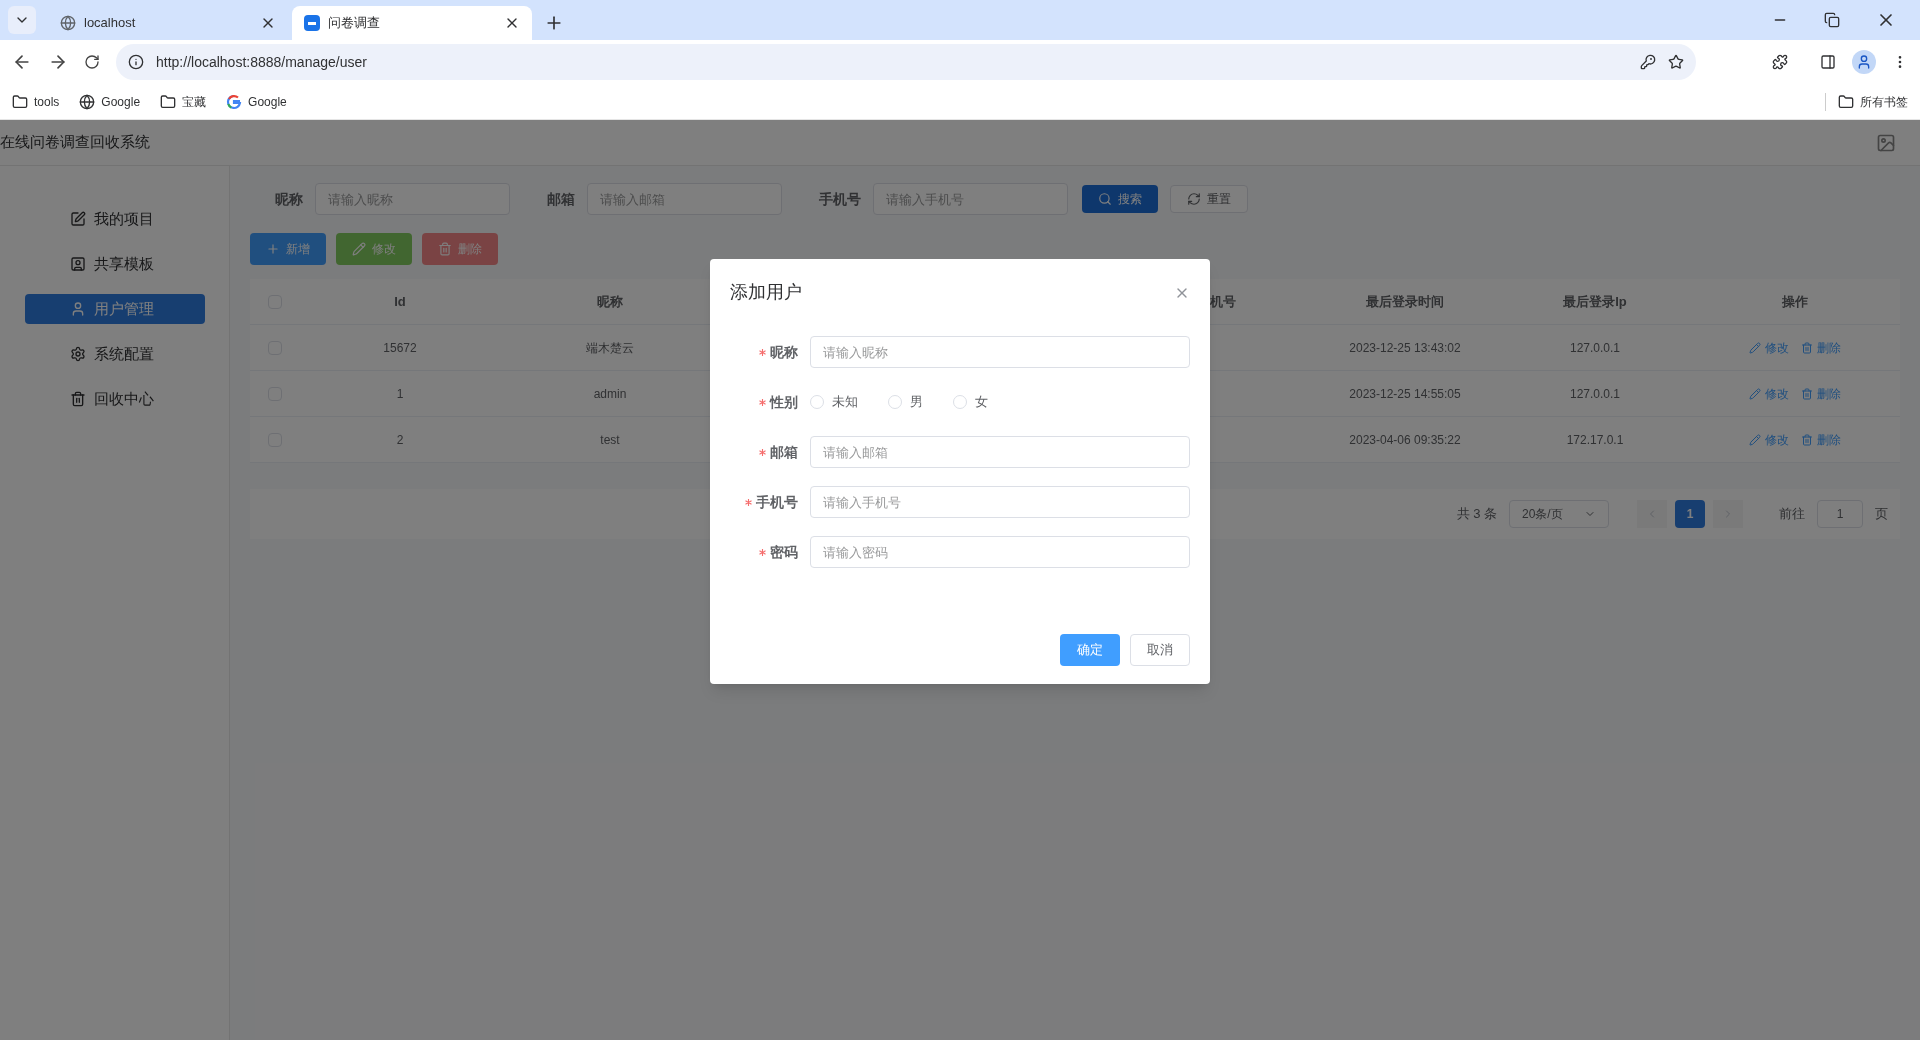 The image size is (1920, 1040). Describe the element at coordinates (784, 452) in the screenshot. I see `field-label: 邮箱` at that location.